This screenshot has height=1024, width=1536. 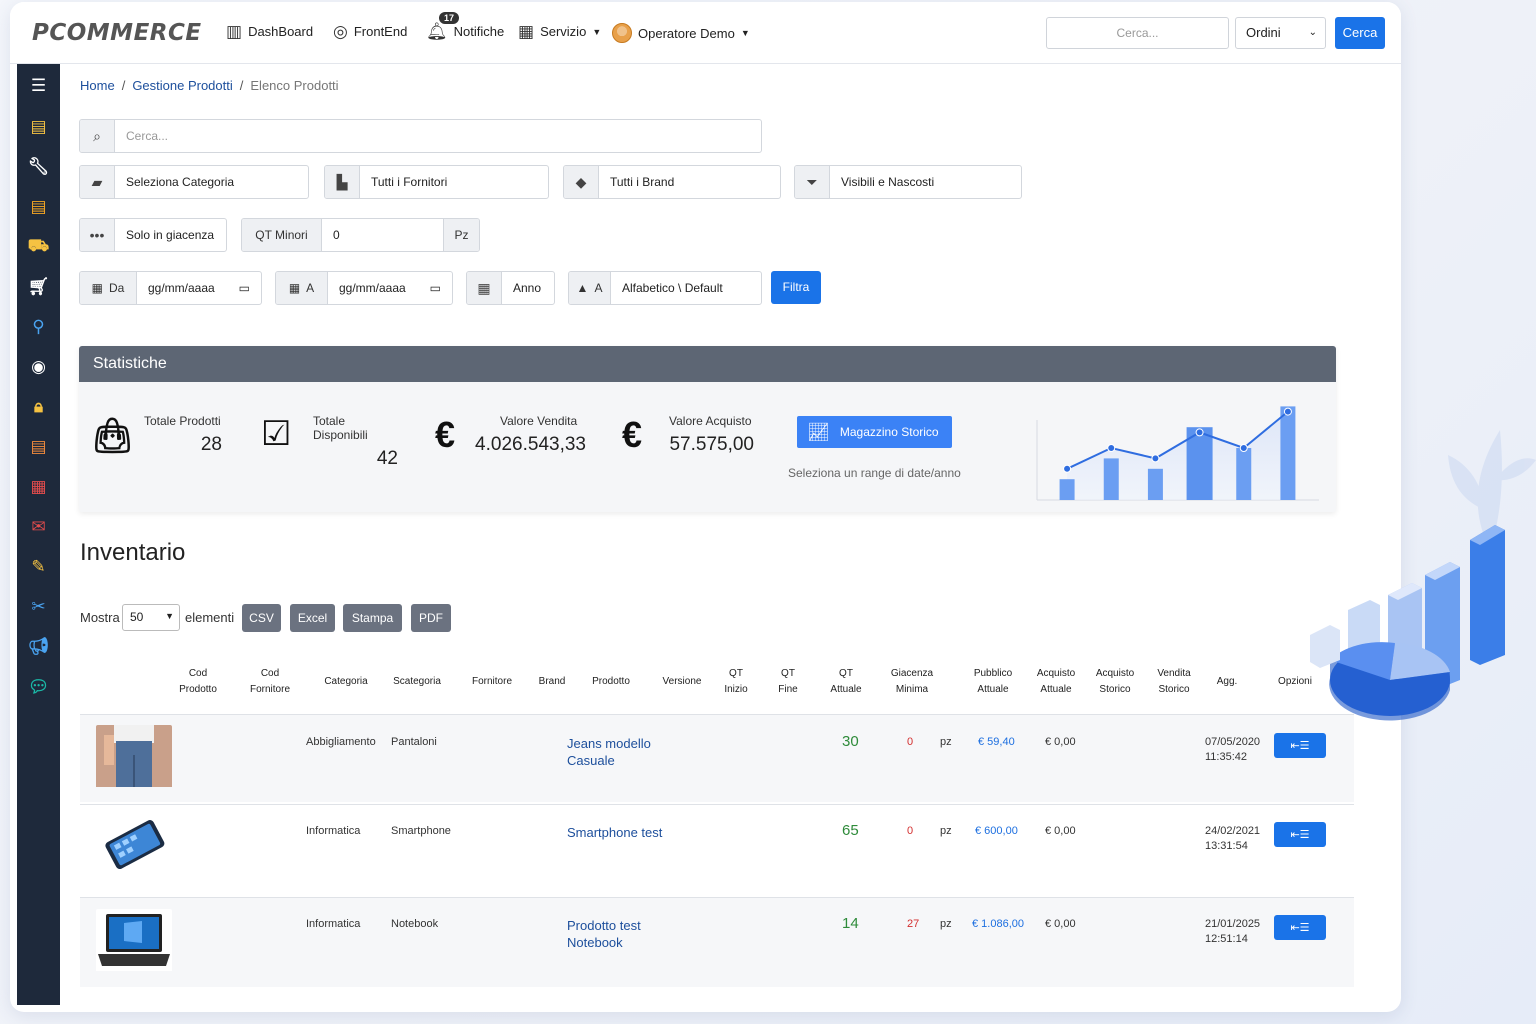 What do you see at coordinates (735, 682) in the screenshot?
I see `column-header: QT Inizio` at bounding box center [735, 682].